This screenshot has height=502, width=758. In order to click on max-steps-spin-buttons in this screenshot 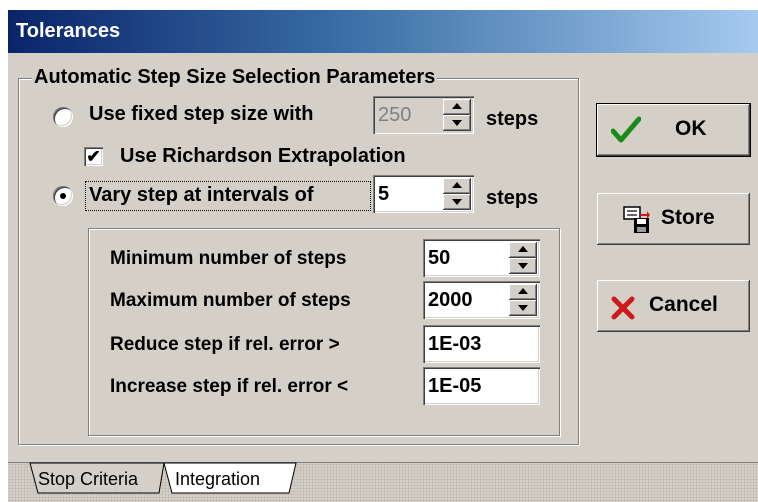, I will do `click(523, 300)`.